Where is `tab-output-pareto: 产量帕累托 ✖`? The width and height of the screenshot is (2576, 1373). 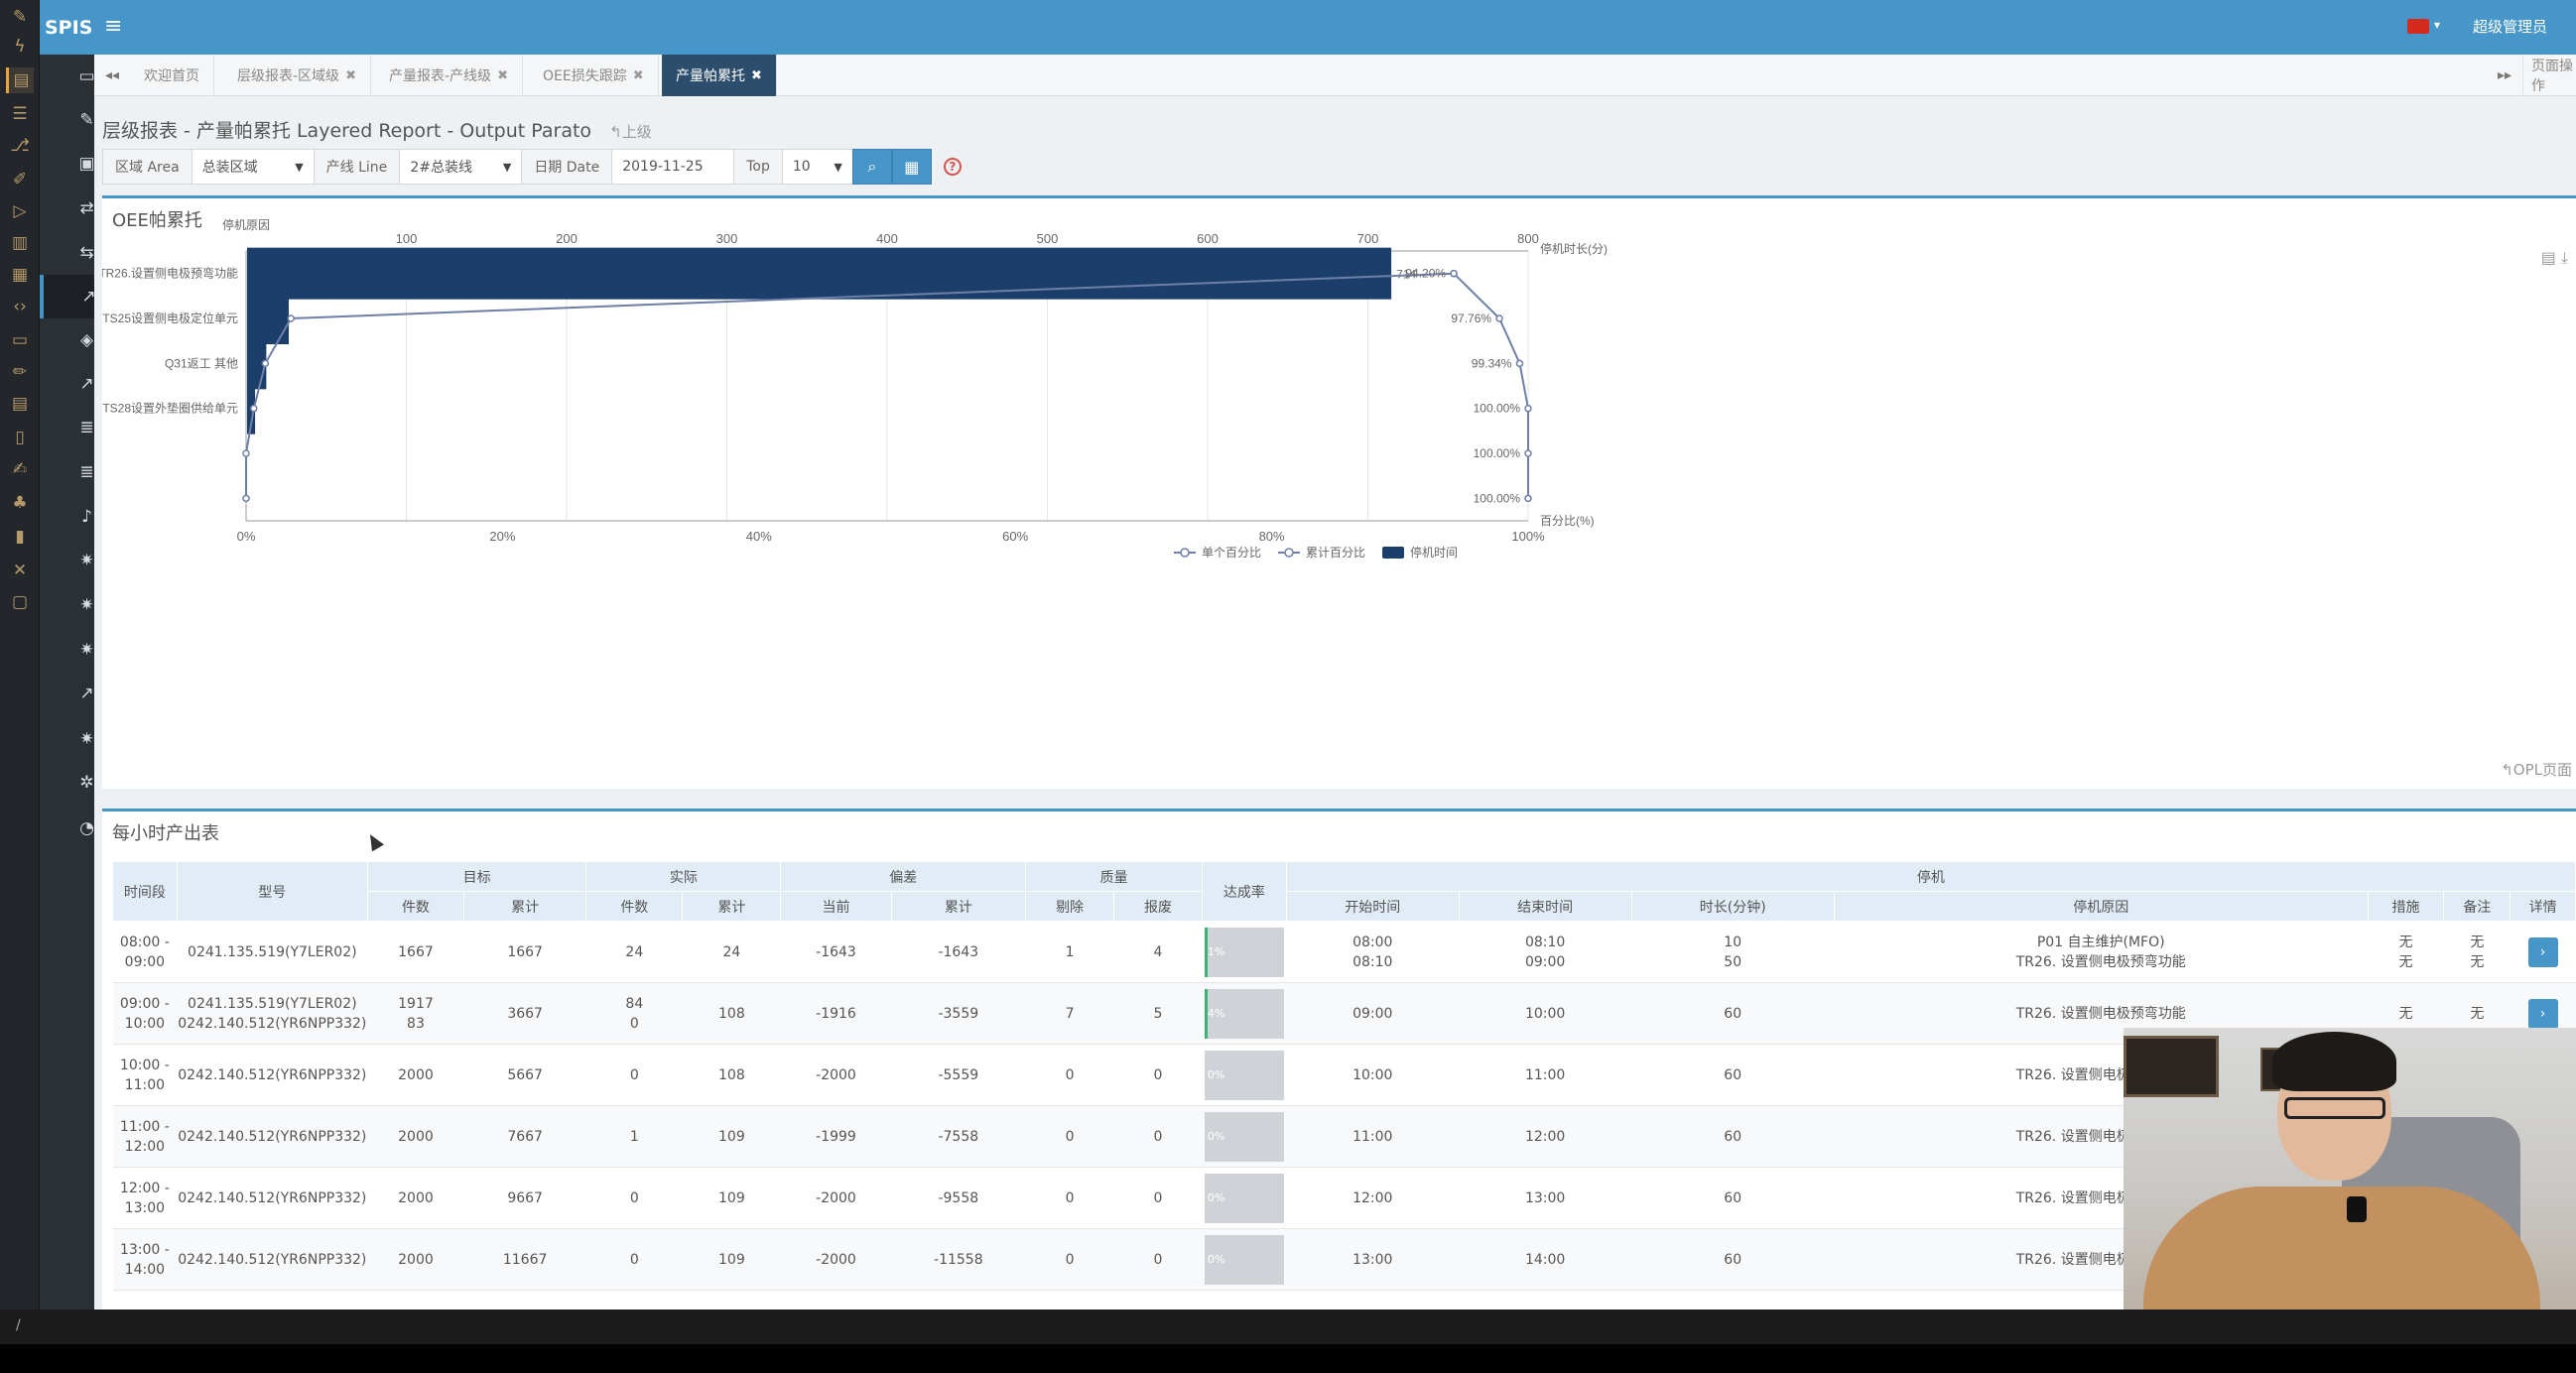
tab-output-pareto: 产量帕累托 ✖ is located at coordinates (720, 76).